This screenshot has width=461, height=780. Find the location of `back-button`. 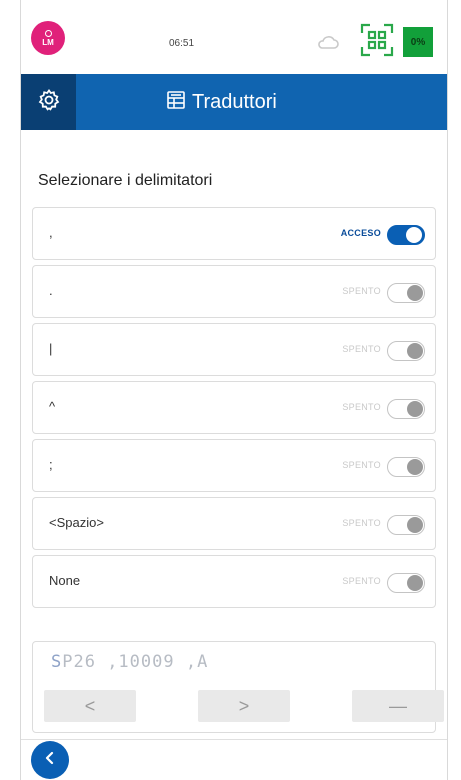

back-button is located at coordinates (50, 760).